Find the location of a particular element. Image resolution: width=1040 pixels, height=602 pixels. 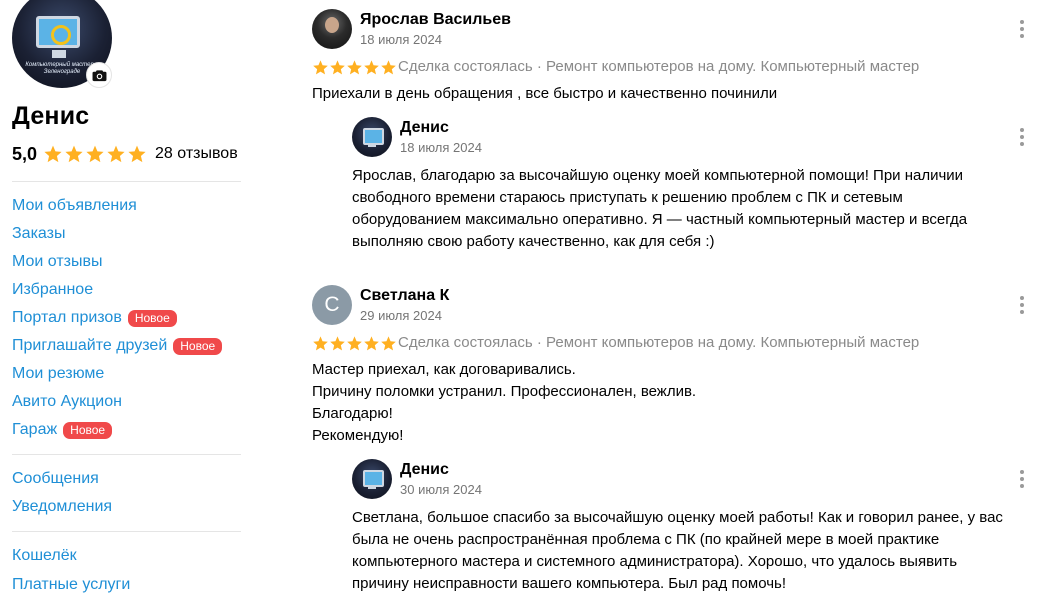

review-text-line: Рекомендую! is located at coordinates (358, 435).